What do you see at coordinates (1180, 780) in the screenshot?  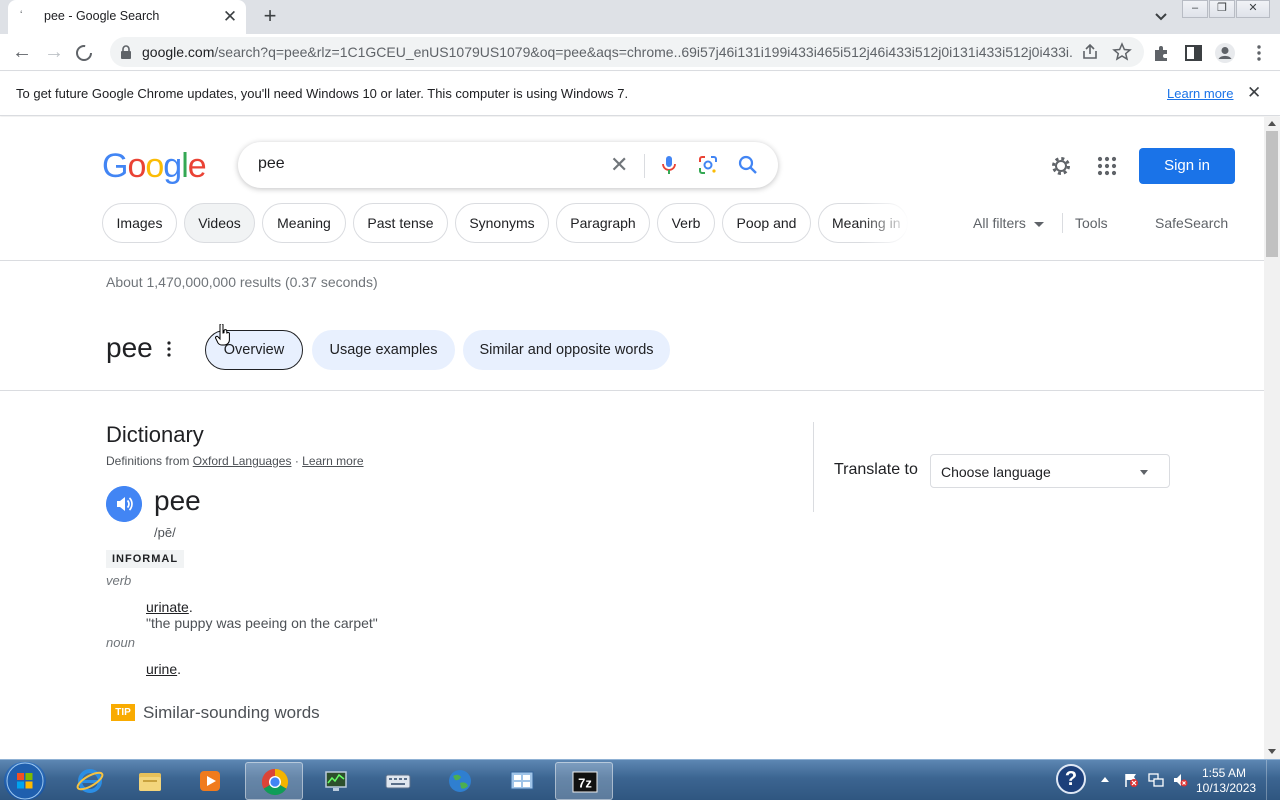 I see `volume-muted-icon` at bounding box center [1180, 780].